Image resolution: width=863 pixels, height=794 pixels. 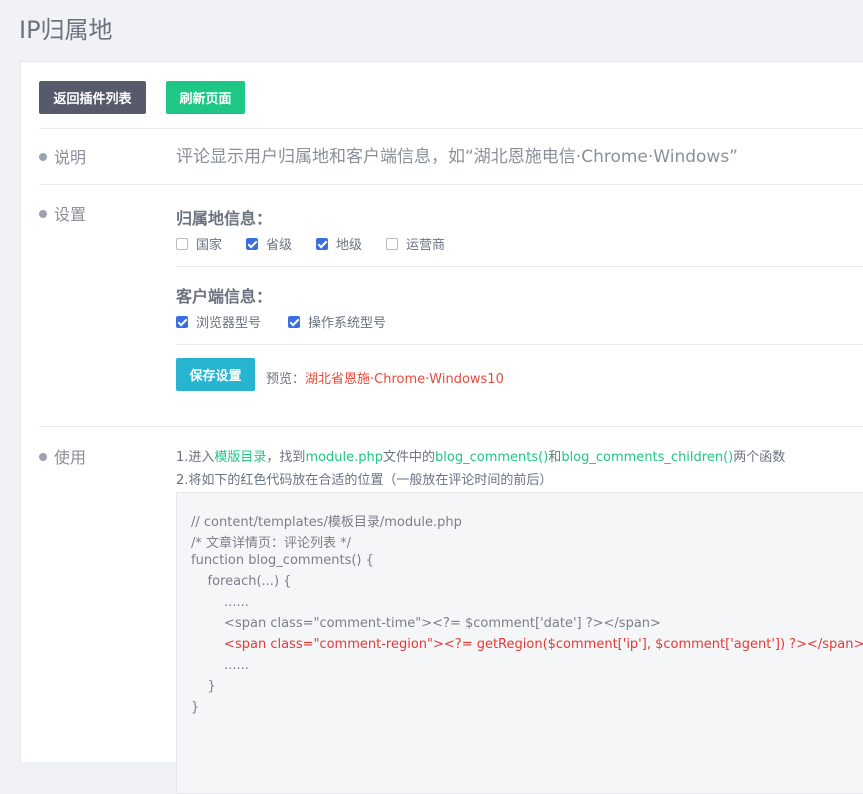 What do you see at coordinates (271, 543) in the screenshot?
I see `code-line: /* 文章详情页：评论列表 */` at bounding box center [271, 543].